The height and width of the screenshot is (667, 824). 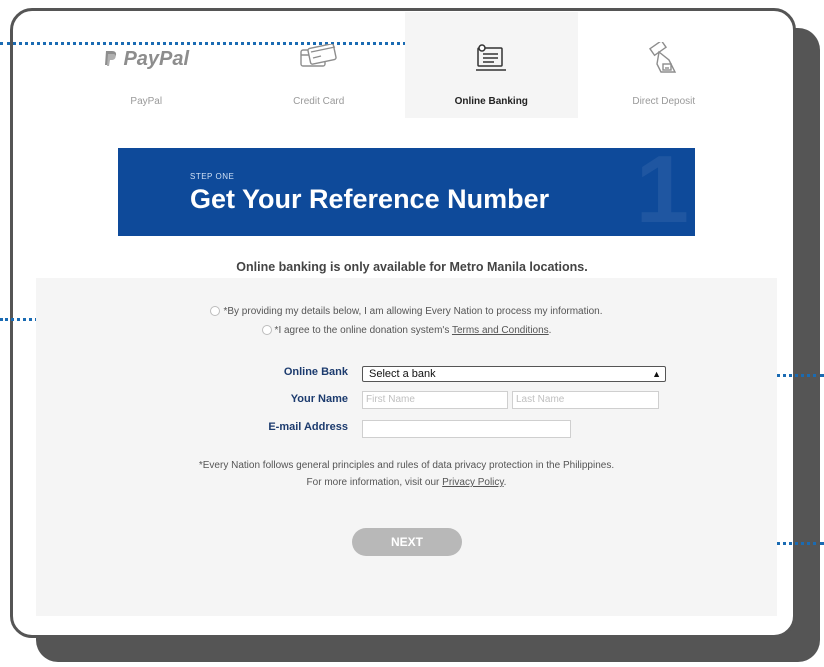 I want to click on email-input, so click(x=466, y=429).